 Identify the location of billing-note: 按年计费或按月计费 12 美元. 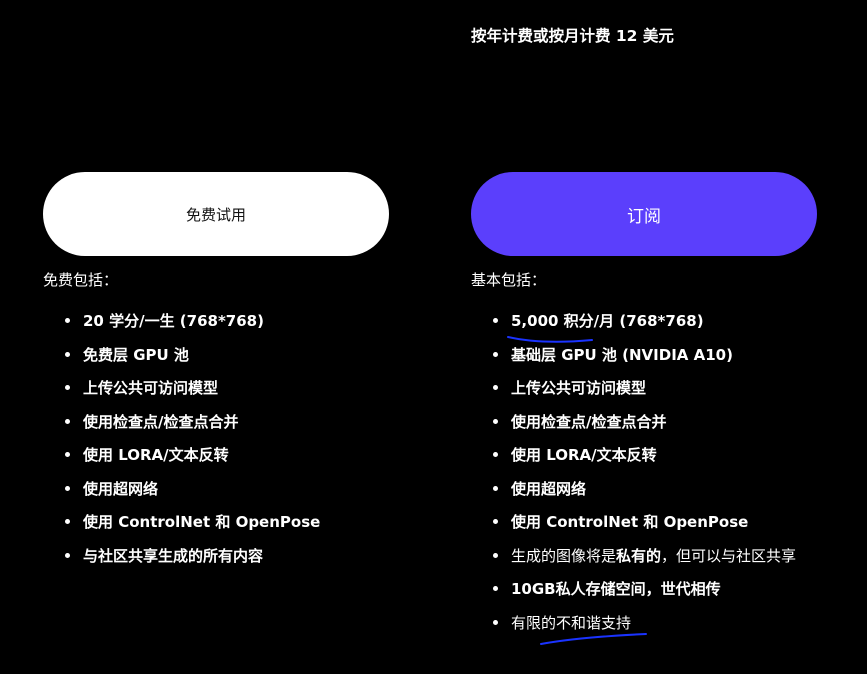
(572, 36).